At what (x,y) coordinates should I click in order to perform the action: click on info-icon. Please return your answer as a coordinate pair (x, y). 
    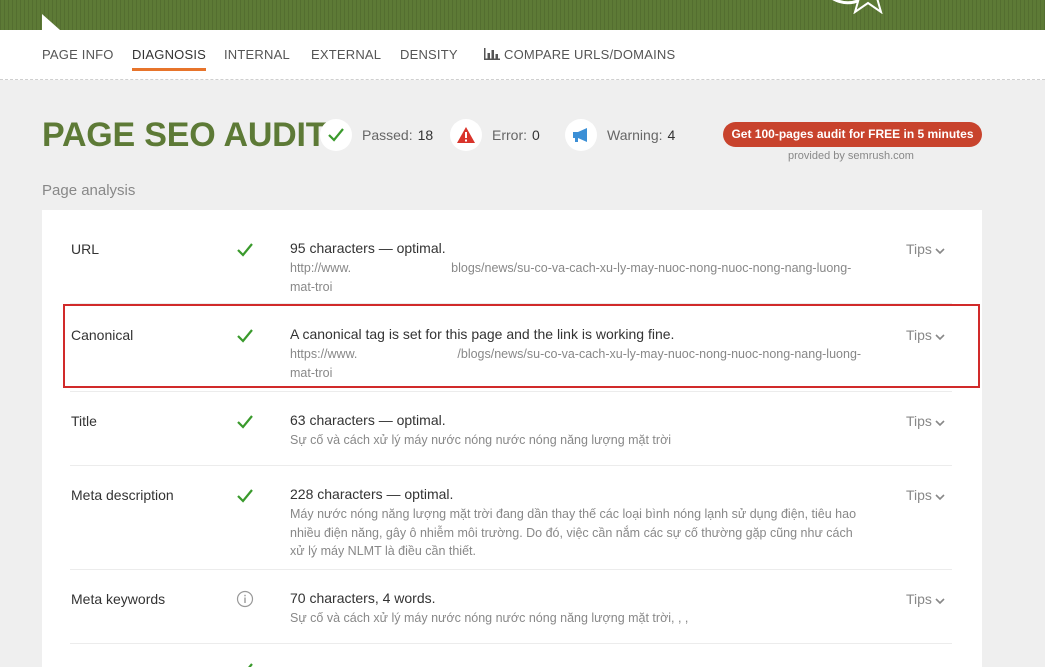
    Looking at the image, I should click on (245, 599).